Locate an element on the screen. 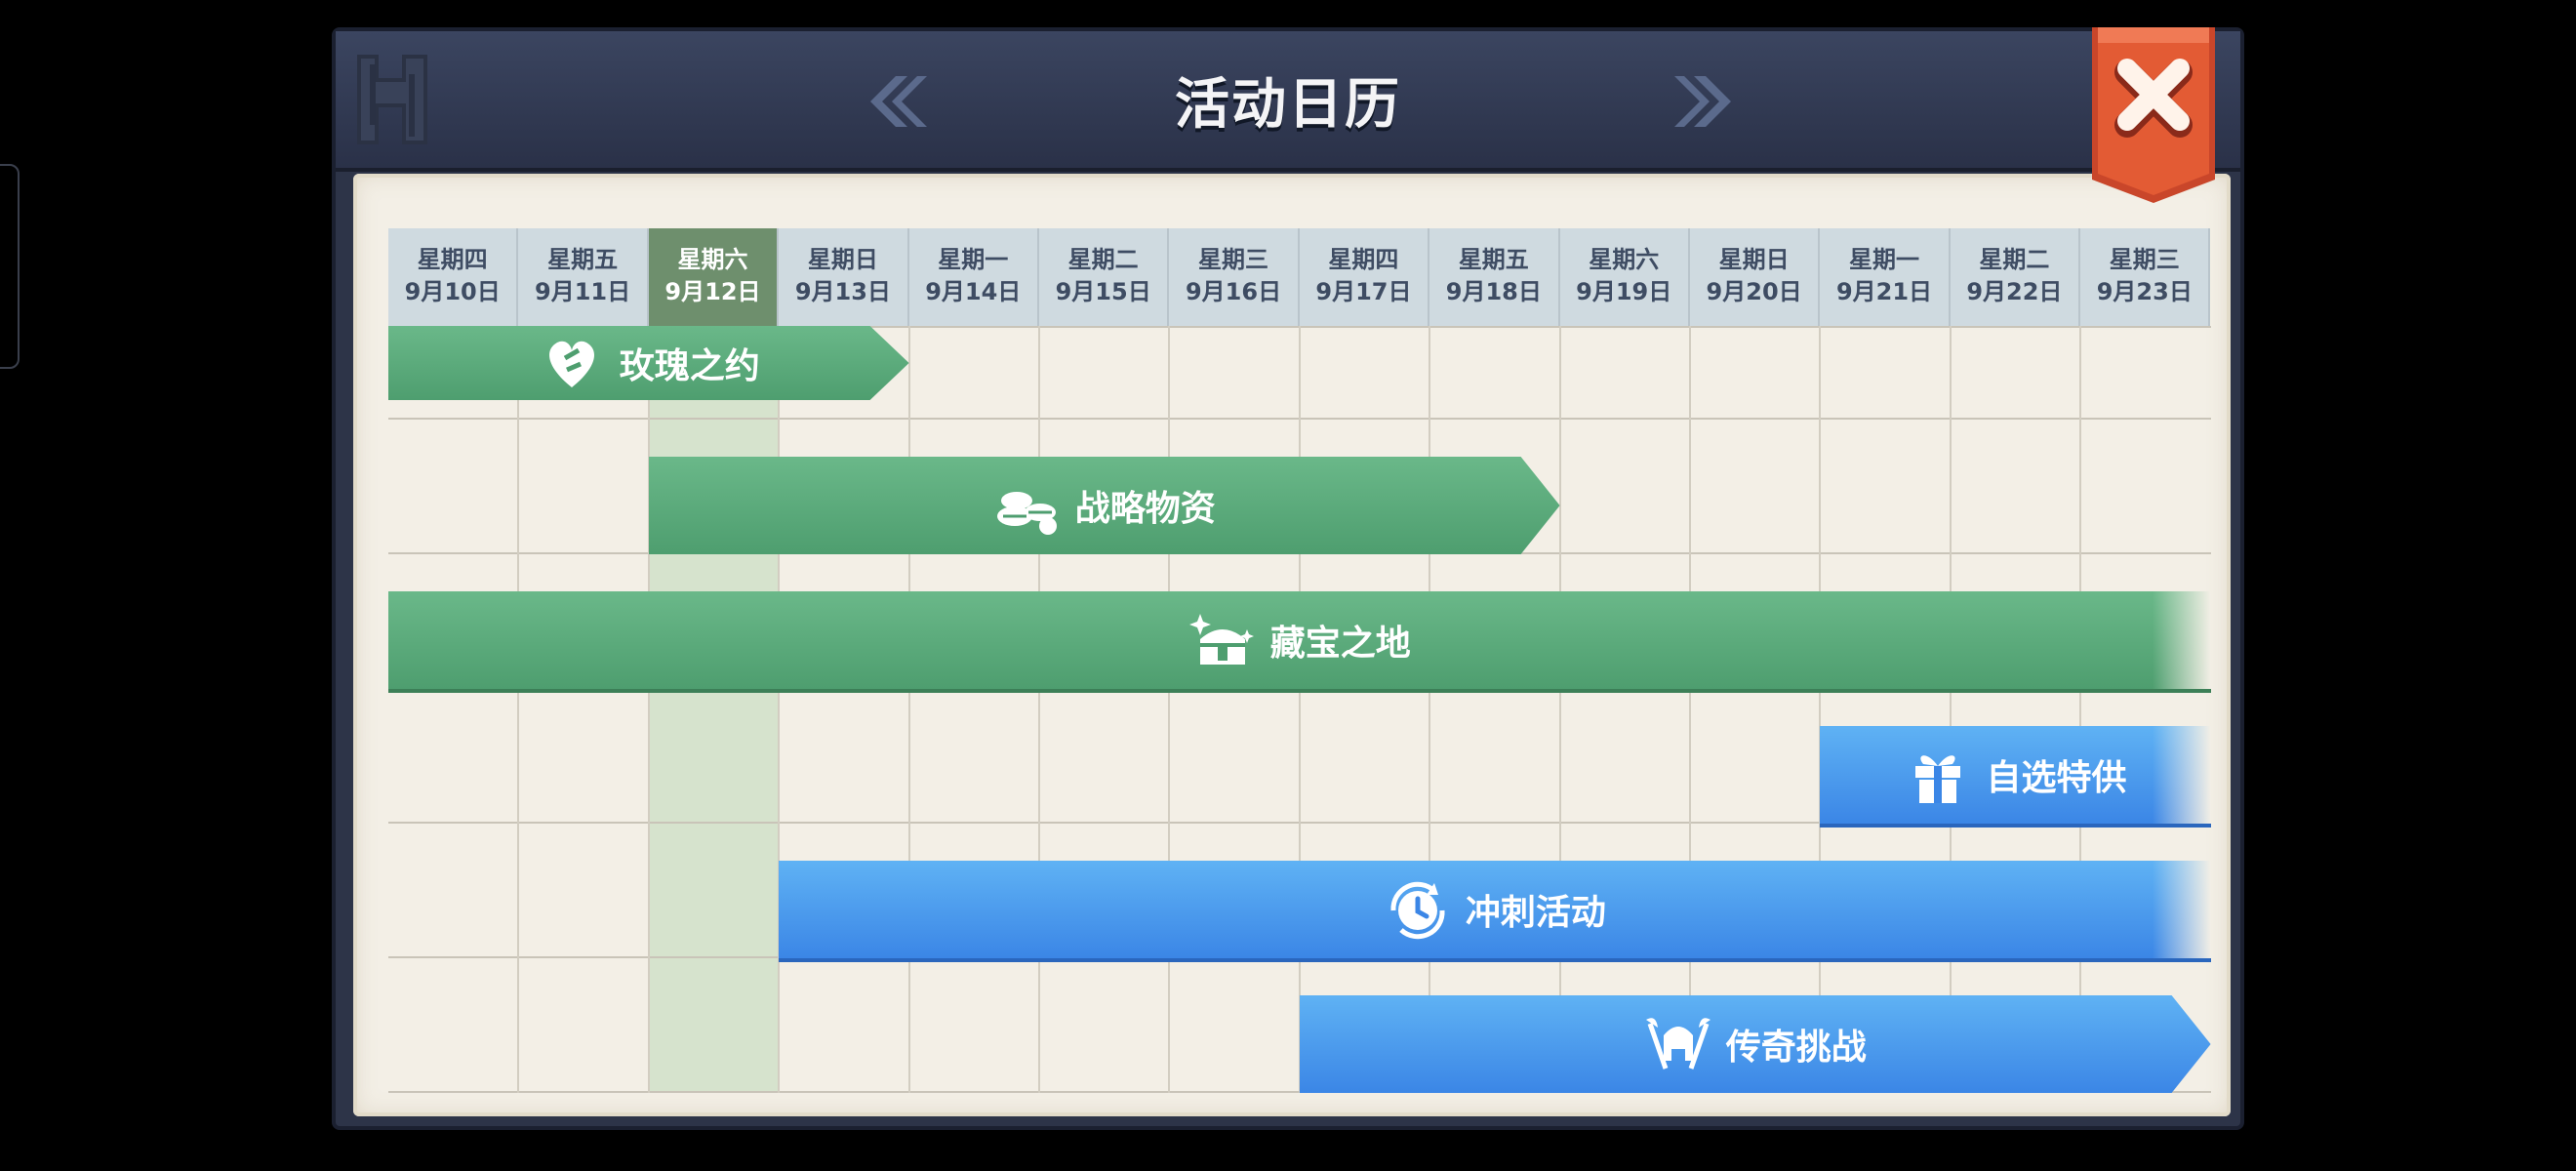 Image resolution: width=2576 pixels, height=1171 pixels. page-title: 活动日历 is located at coordinates (1288, 105).